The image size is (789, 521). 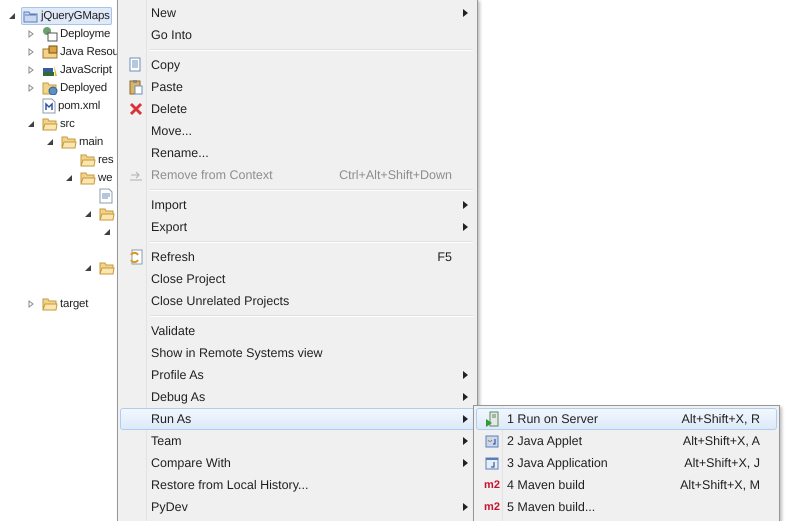 I want to click on delete-icon, so click(x=136, y=109).